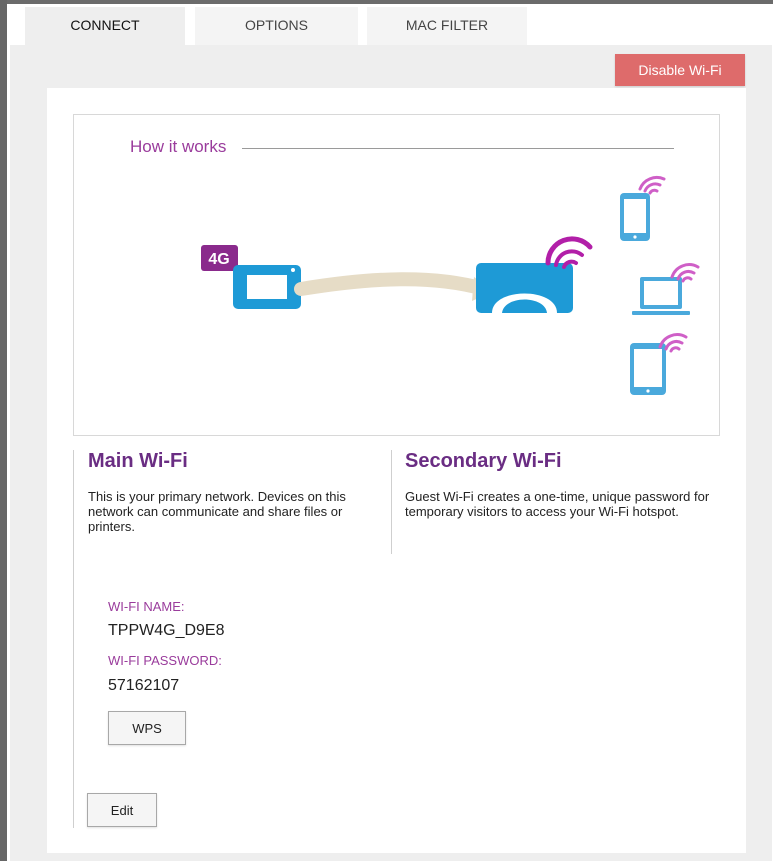 This screenshot has height=863, width=773. I want to click on tab-options: OPTIONS, so click(276, 26).